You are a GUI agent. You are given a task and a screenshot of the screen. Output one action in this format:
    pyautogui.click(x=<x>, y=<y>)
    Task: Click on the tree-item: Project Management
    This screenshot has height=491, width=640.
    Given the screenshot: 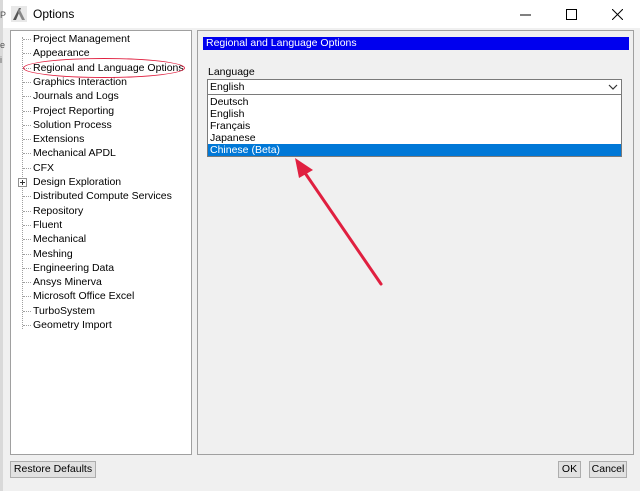 What is the action you would take?
    pyautogui.click(x=101, y=39)
    